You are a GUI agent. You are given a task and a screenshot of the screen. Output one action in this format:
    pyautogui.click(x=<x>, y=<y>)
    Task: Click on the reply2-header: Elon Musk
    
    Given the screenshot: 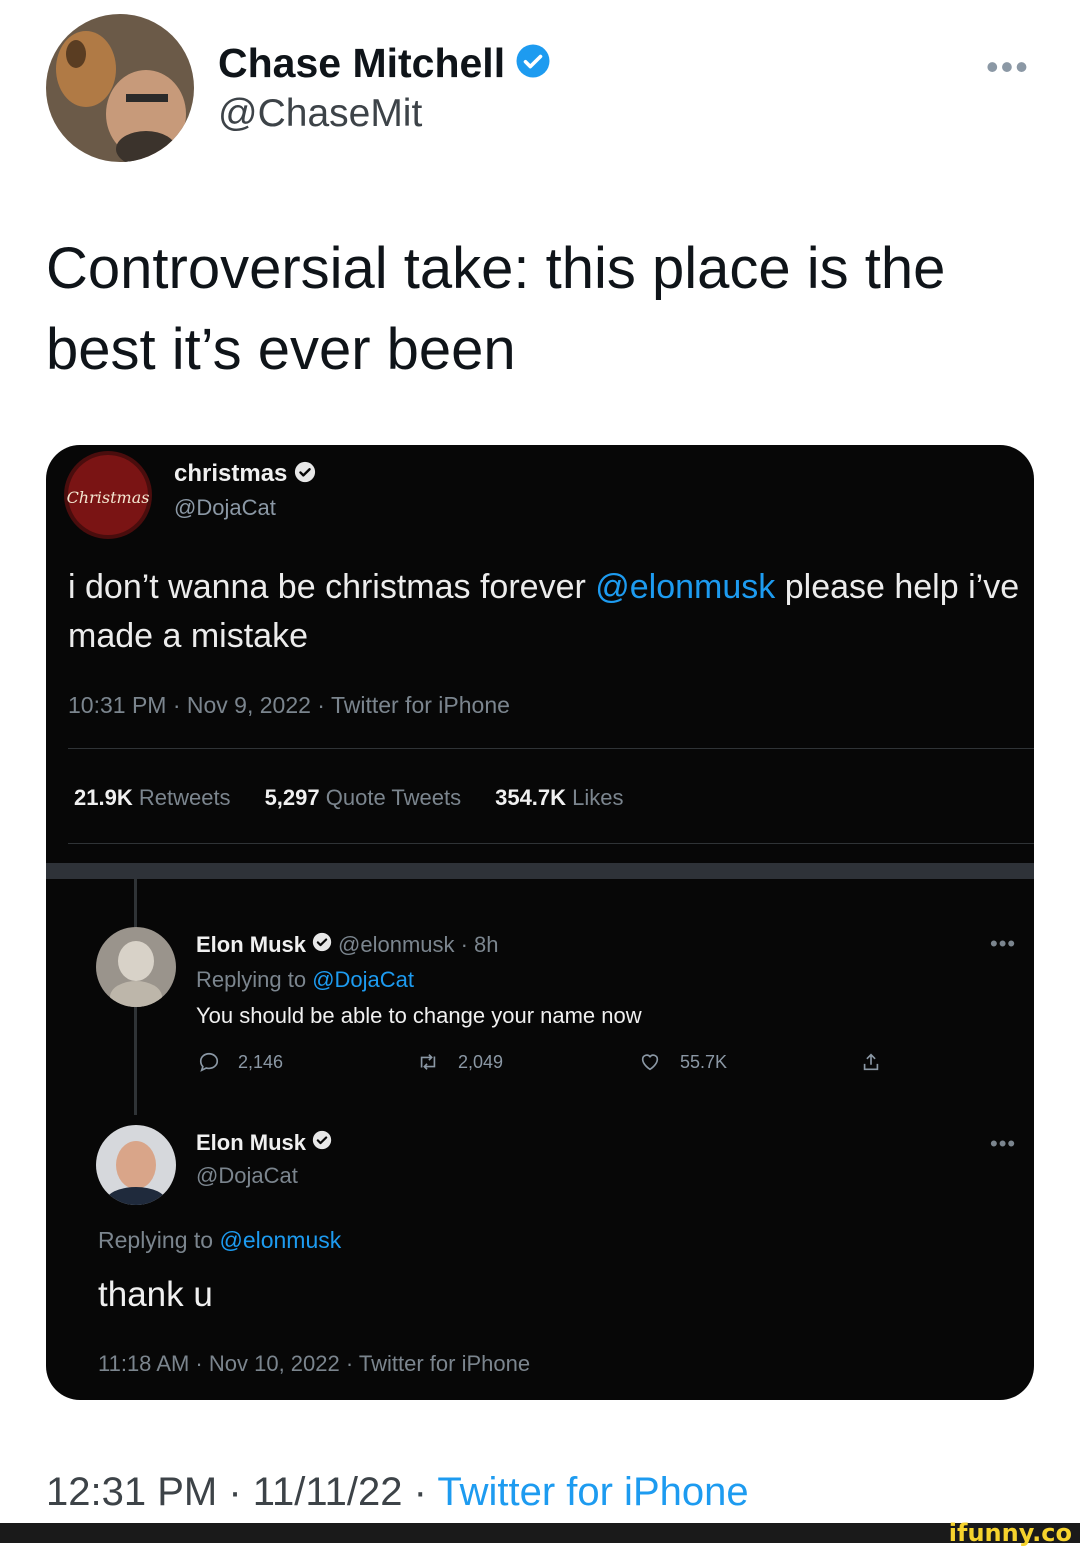 What is the action you would take?
    pyautogui.click(x=264, y=1143)
    